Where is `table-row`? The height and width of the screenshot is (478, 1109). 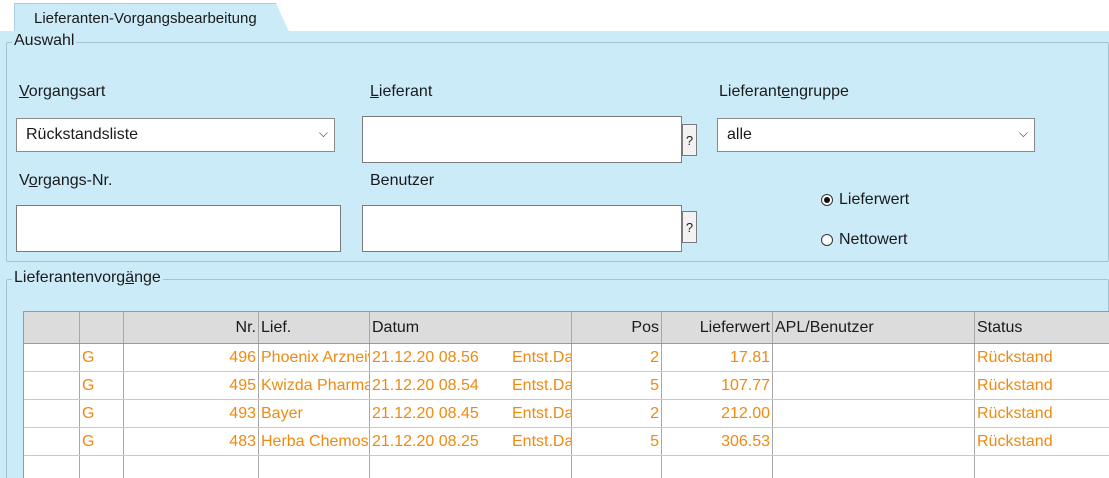
table-row is located at coordinates (566, 467).